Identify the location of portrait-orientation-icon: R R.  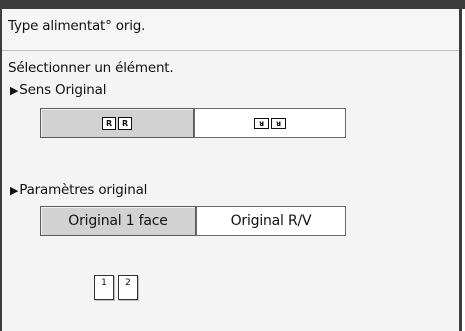
(117, 123).